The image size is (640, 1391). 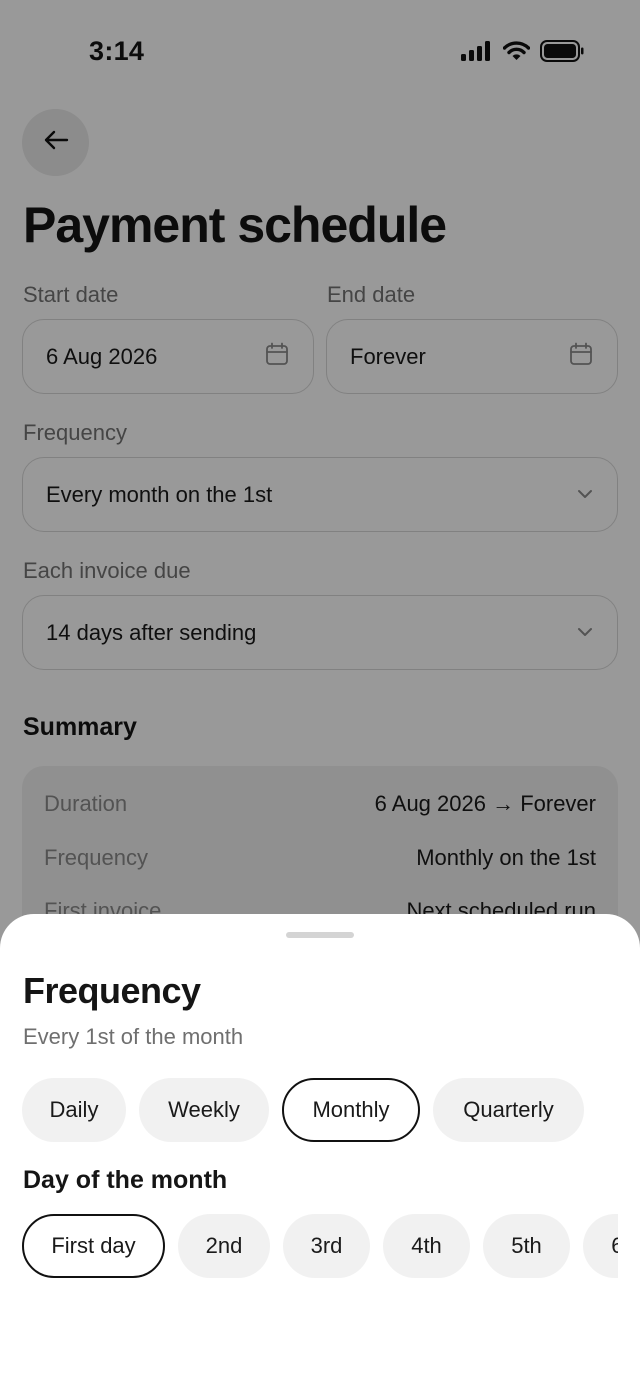 I want to click on day-options: First day 2nd 3rd 4th 5th 6th, so click(x=320, y=1246).